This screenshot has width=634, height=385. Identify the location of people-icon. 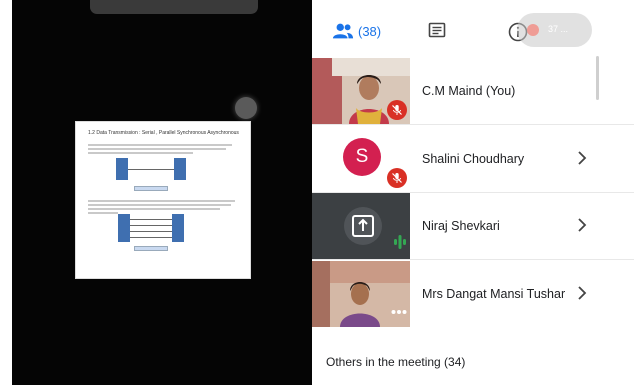
(343, 31).